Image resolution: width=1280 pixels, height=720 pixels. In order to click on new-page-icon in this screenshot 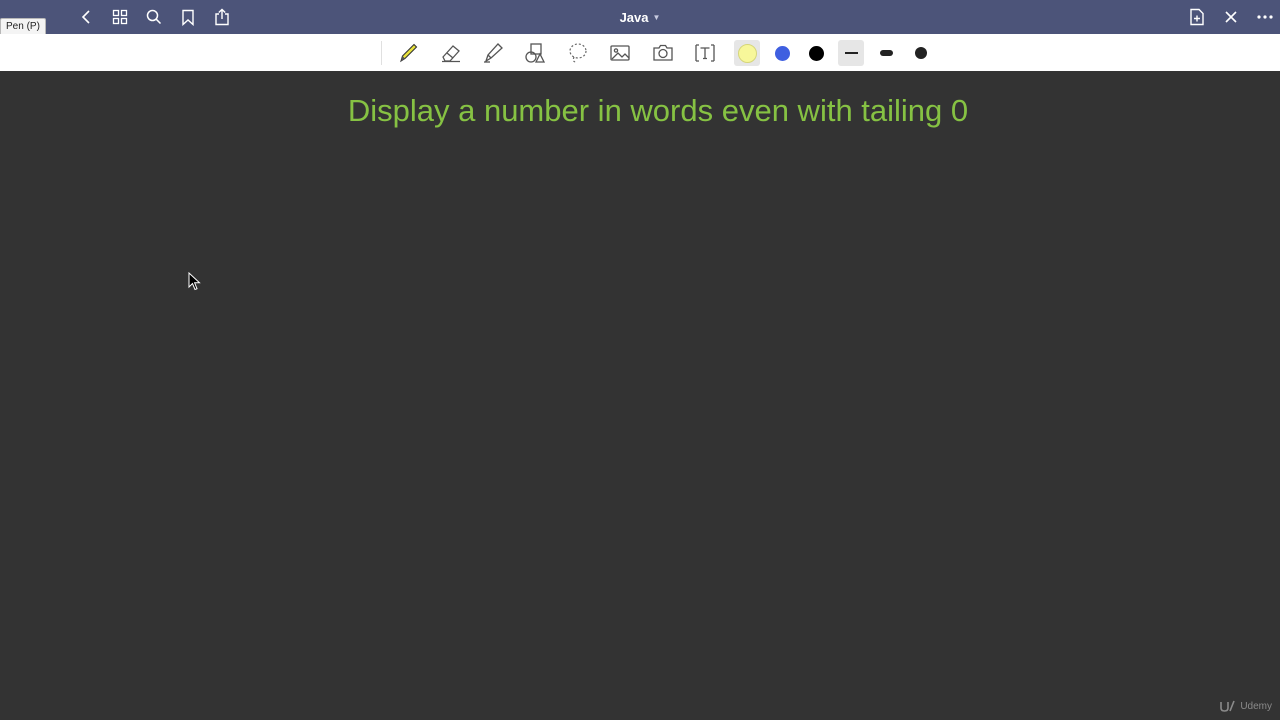, I will do `click(1197, 17)`.